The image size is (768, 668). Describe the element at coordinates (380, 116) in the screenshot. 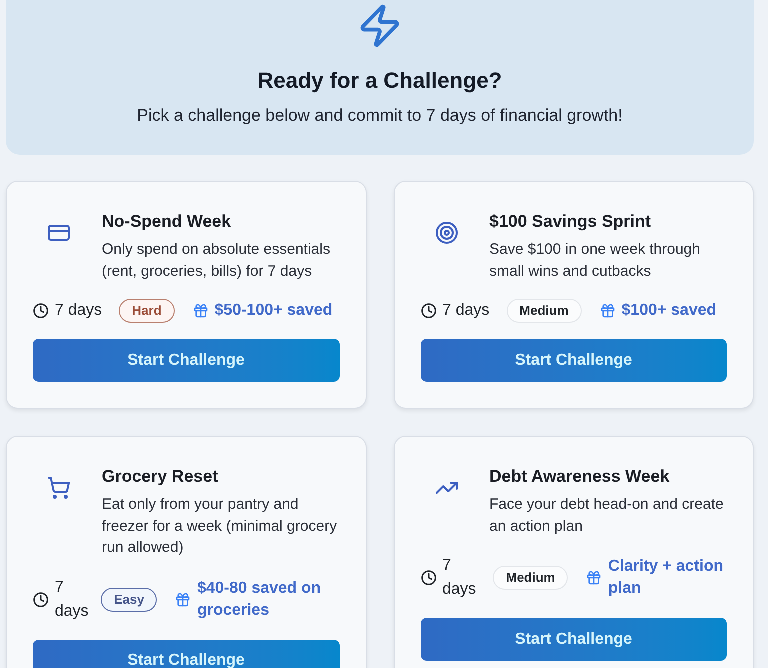

I see `hero-subtitle: Pick a challenge below and commit to 7 days of financial growth!` at that location.